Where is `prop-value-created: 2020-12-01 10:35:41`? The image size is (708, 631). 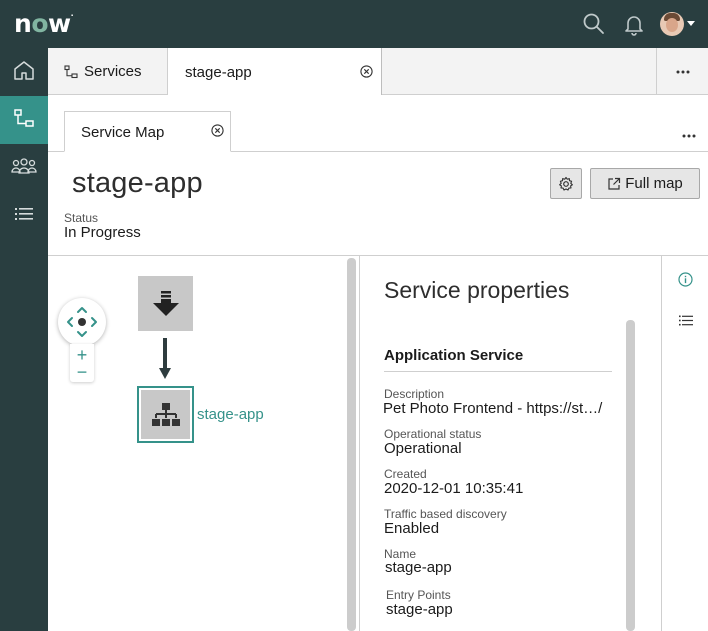 prop-value-created: 2020-12-01 10:35:41 is located at coordinates (454, 488).